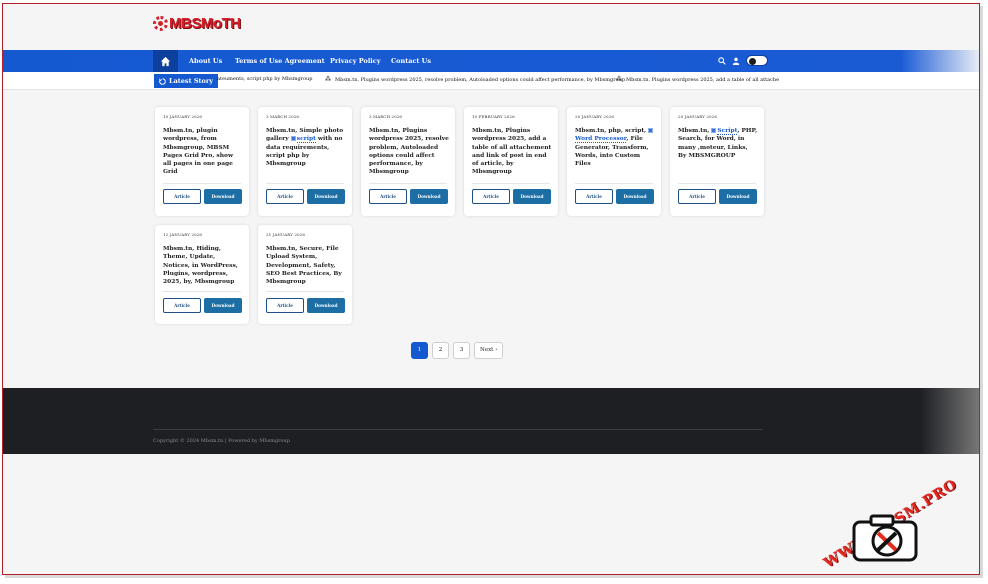 The image size is (988, 584). I want to click on logo-text: MBSMoTH, so click(205, 23).